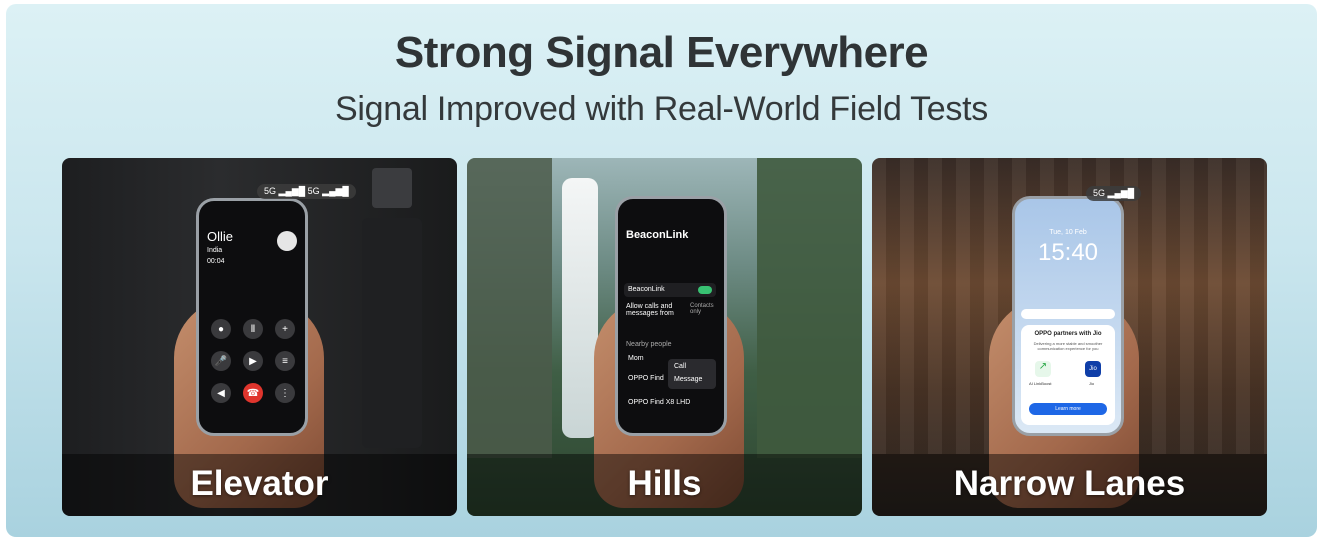 This screenshot has height=541, width=1323. I want to click on lockscreen-date: Tue, 10 Feb, so click(1068, 232).